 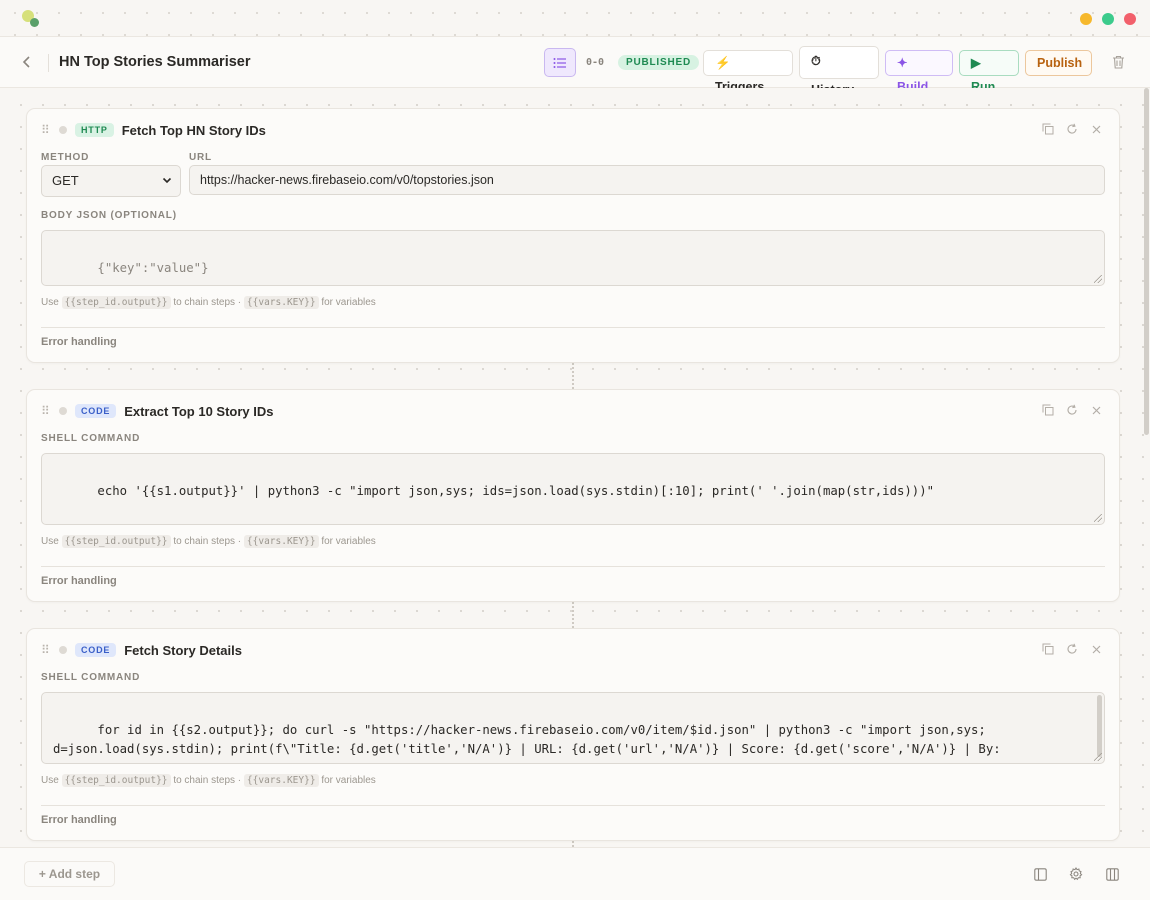 I want to click on list-view-icon, so click(x=559, y=62).